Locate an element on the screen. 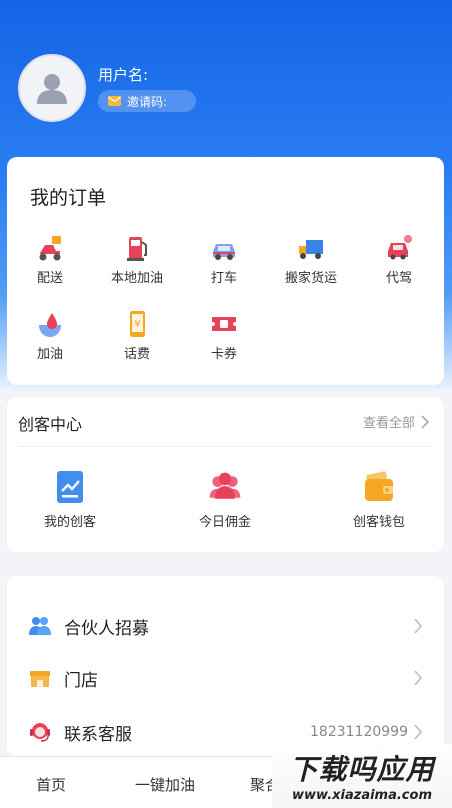 This screenshot has width=452, height=808. tab-home: 首页 is located at coordinates (51, 784).